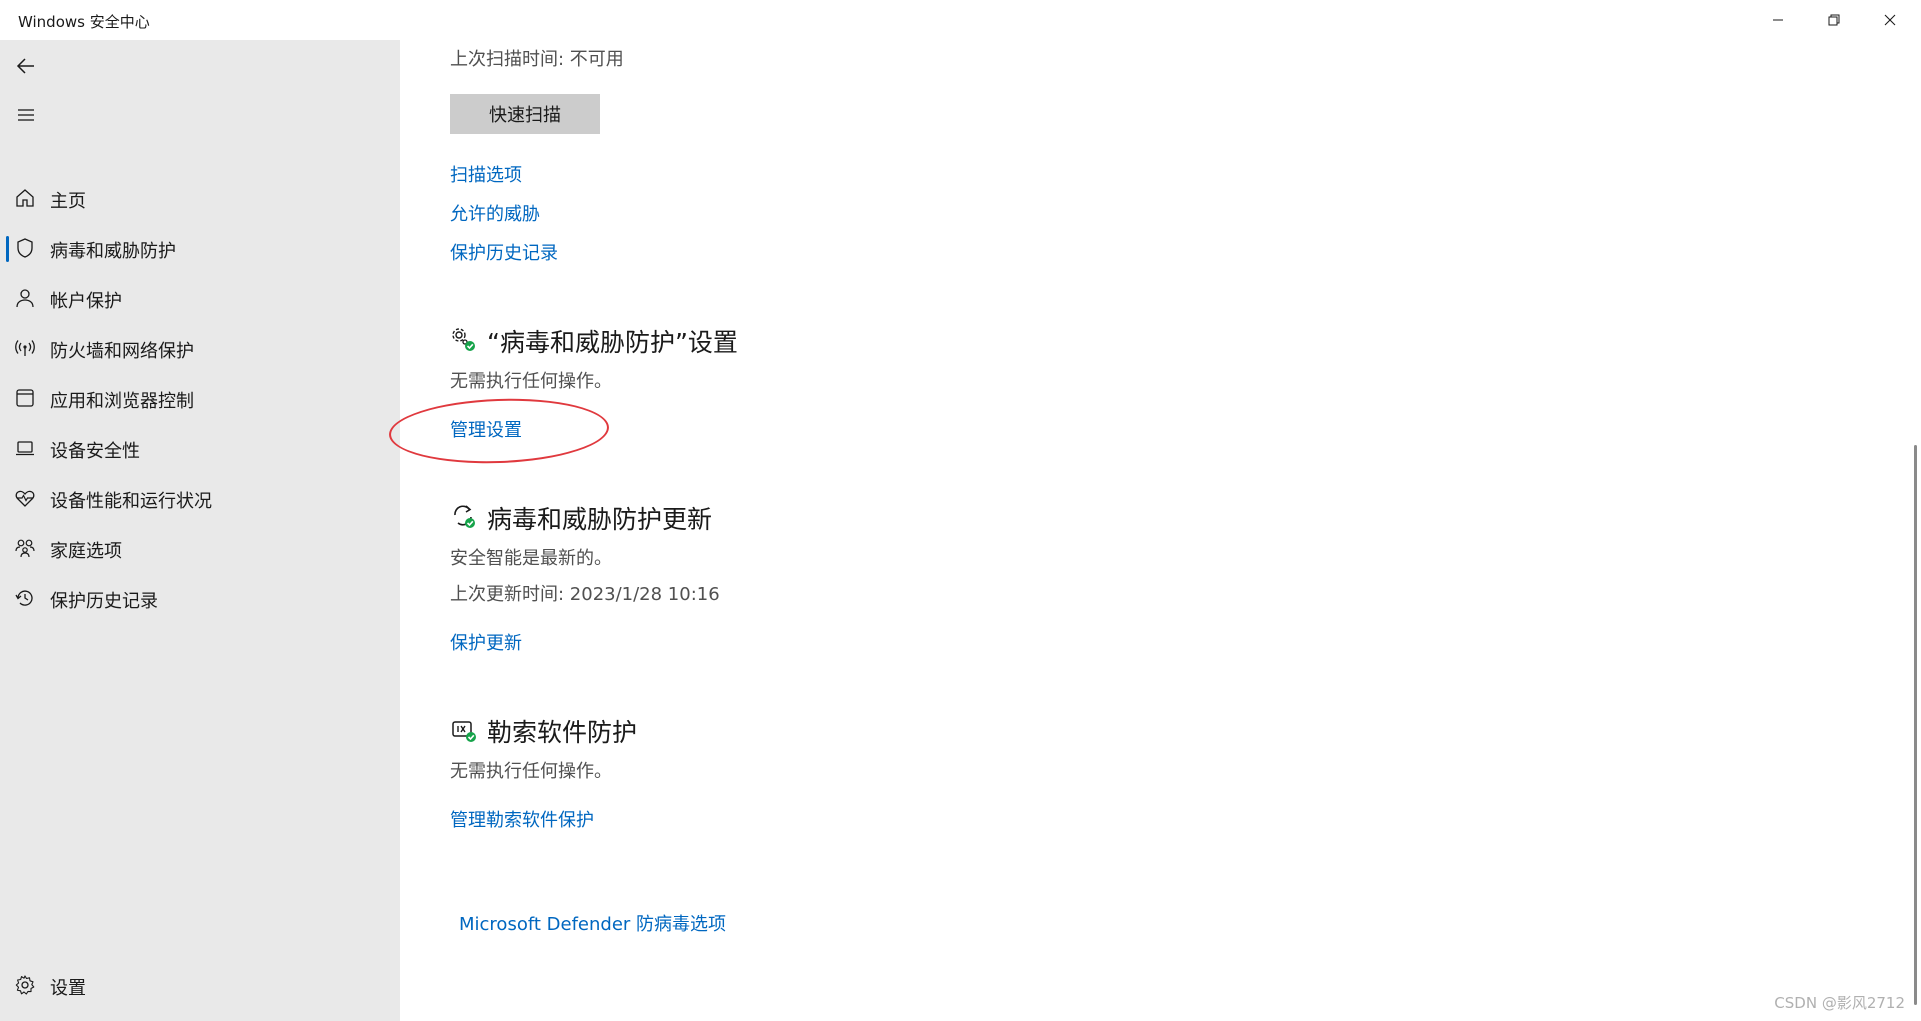 This screenshot has width=1921, height=1021. I want to click on sidebar-item-label: 帐户保护, so click(86, 301).